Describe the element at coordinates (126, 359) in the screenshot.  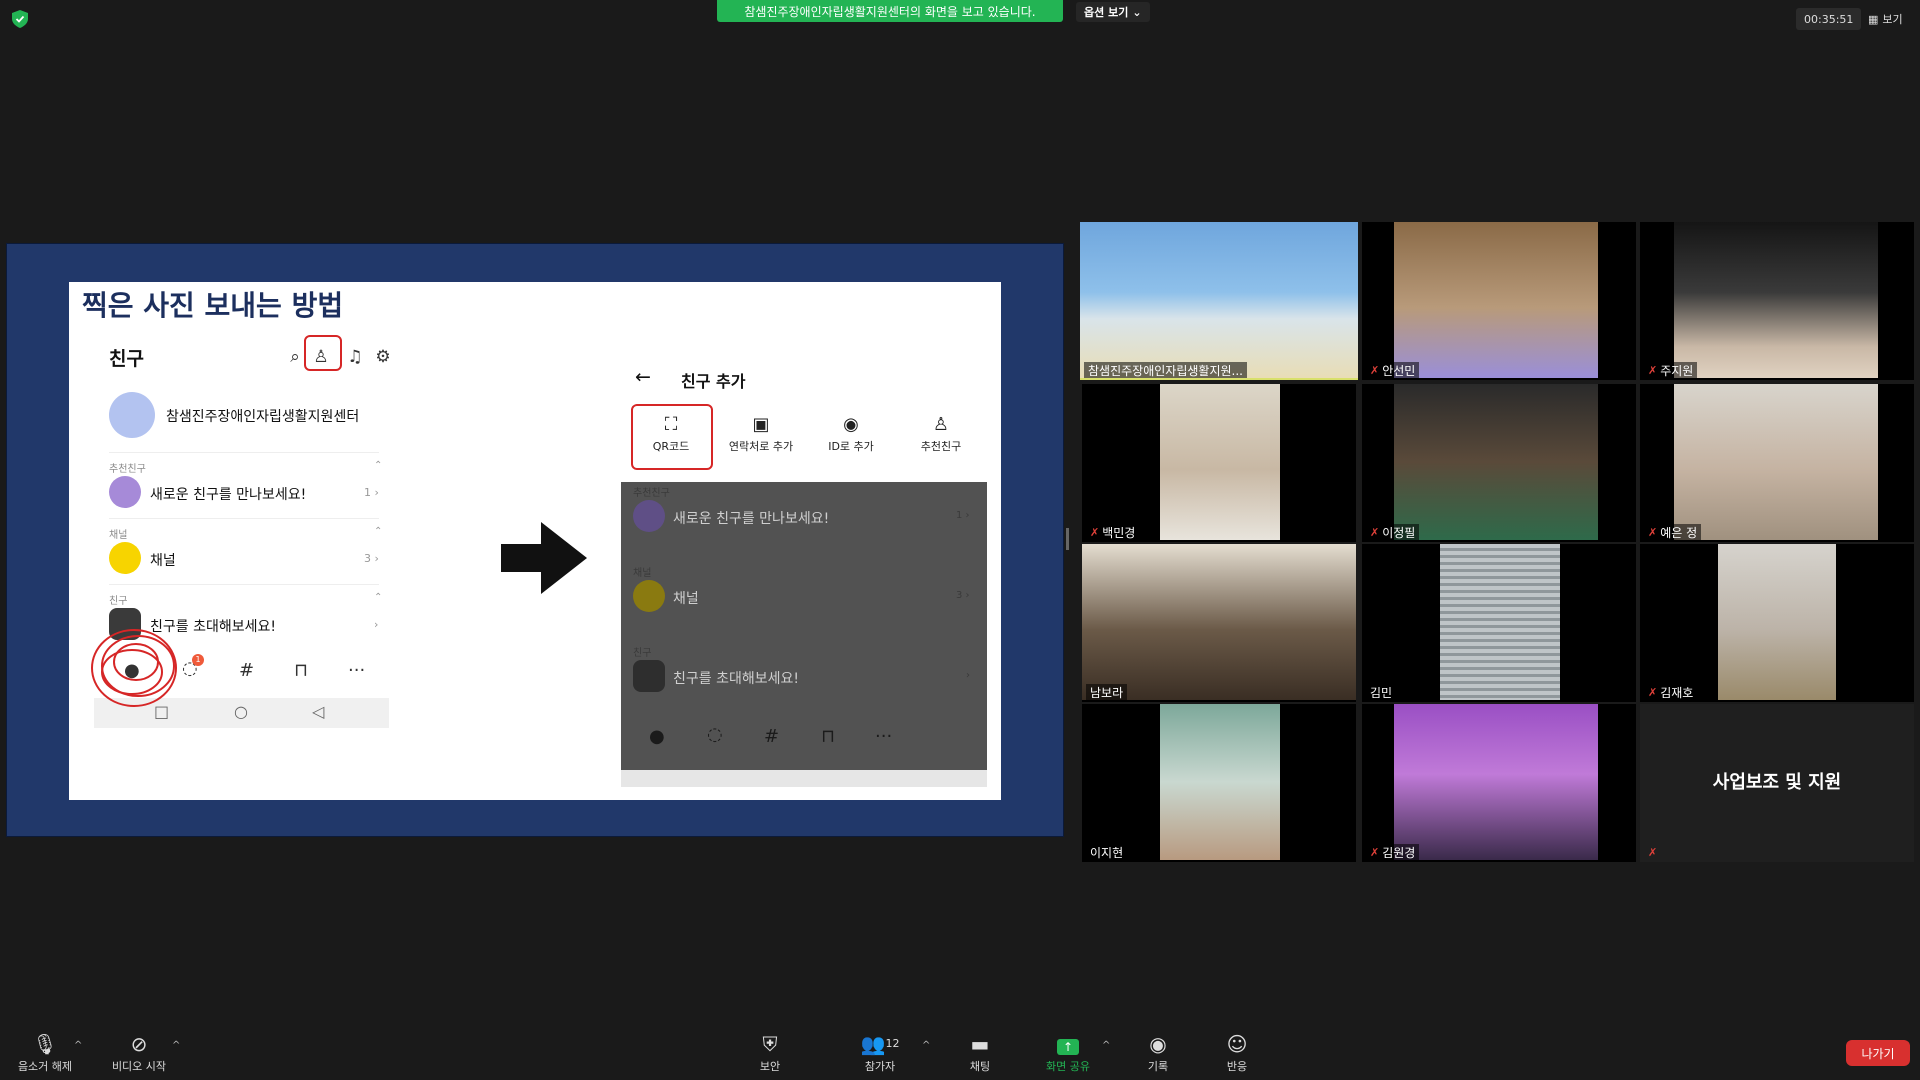
I see `friends-header: 친구` at that location.